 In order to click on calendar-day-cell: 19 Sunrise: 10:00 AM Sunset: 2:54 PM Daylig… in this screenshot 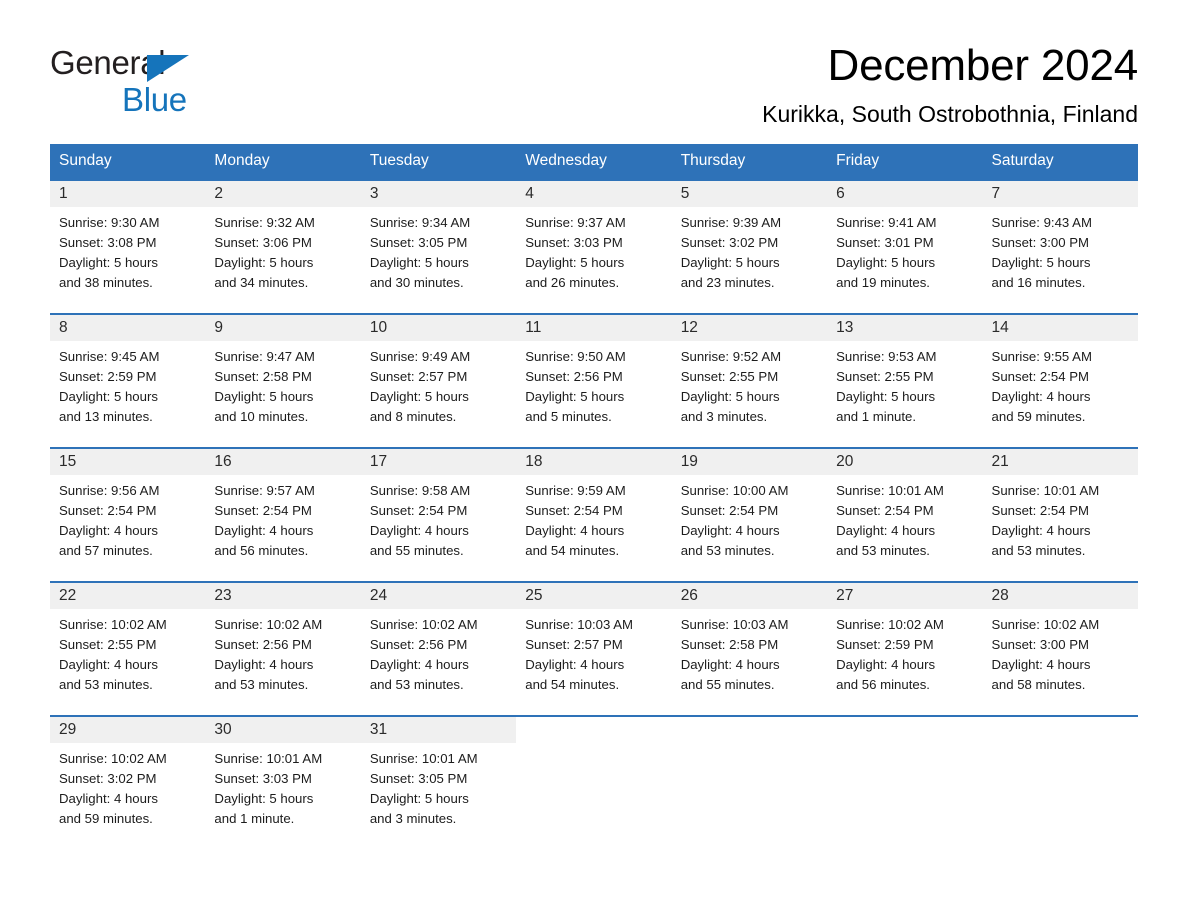, I will do `click(749, 513)`.